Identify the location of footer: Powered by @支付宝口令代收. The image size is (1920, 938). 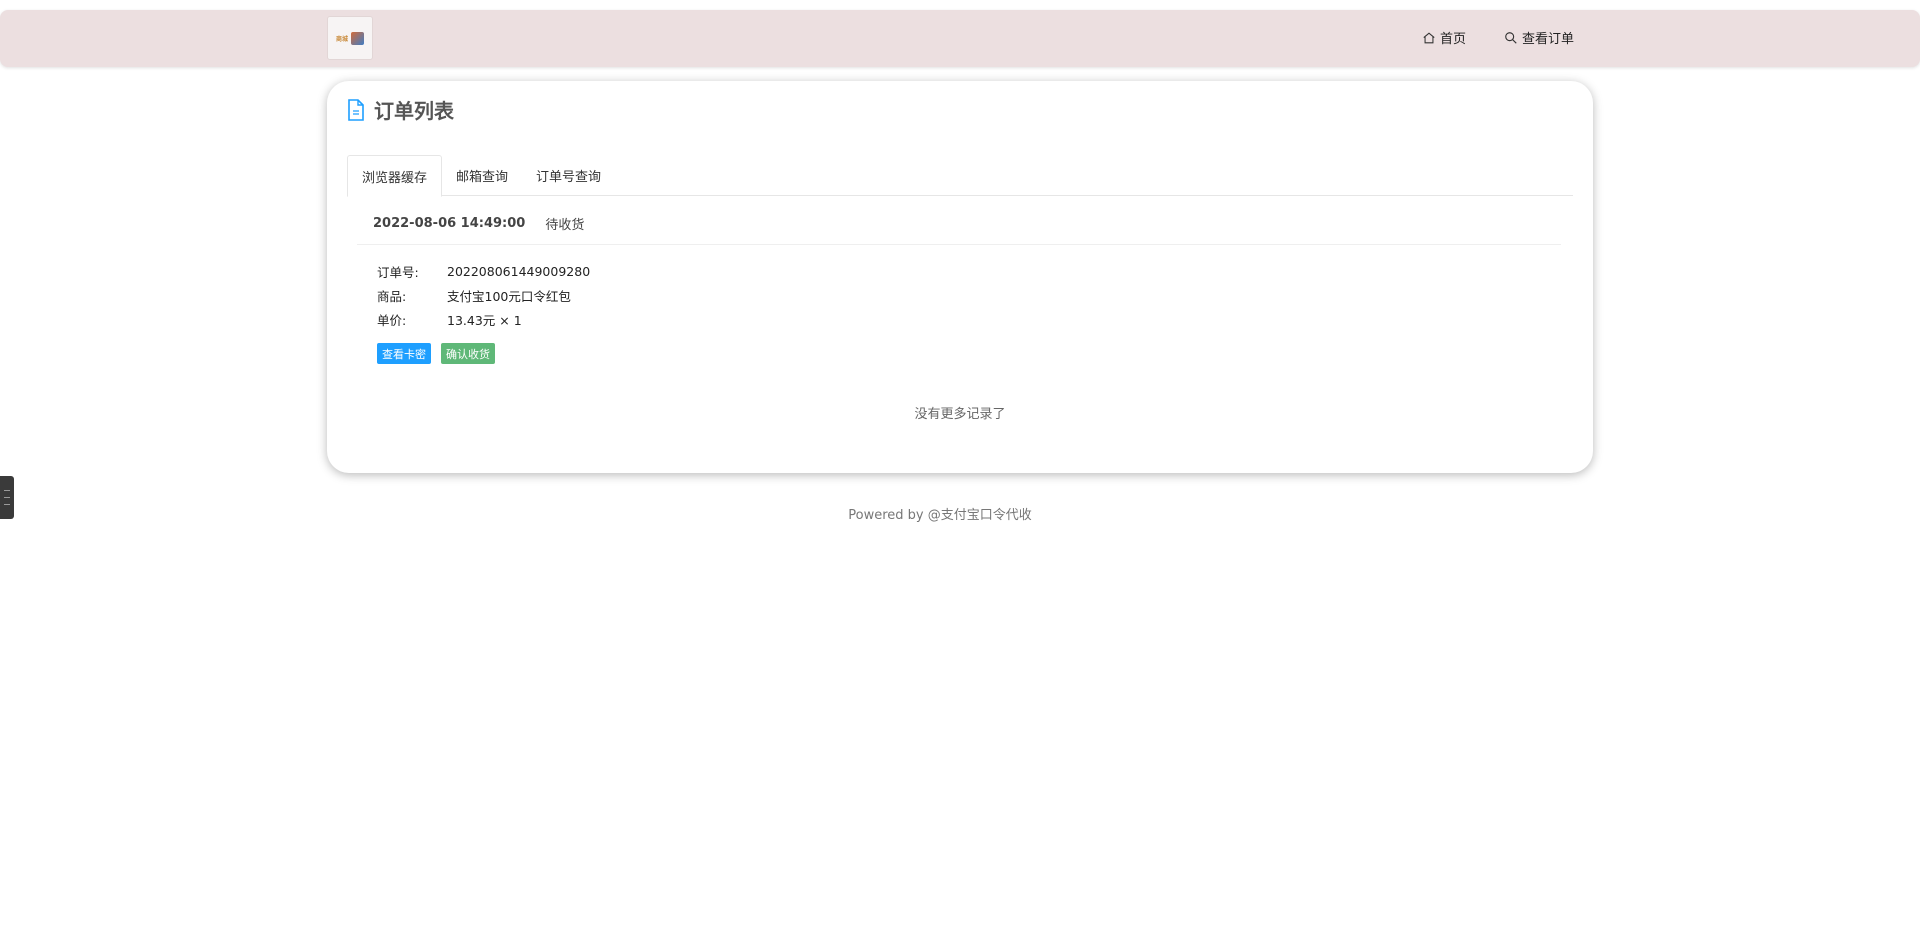
(960, 513).